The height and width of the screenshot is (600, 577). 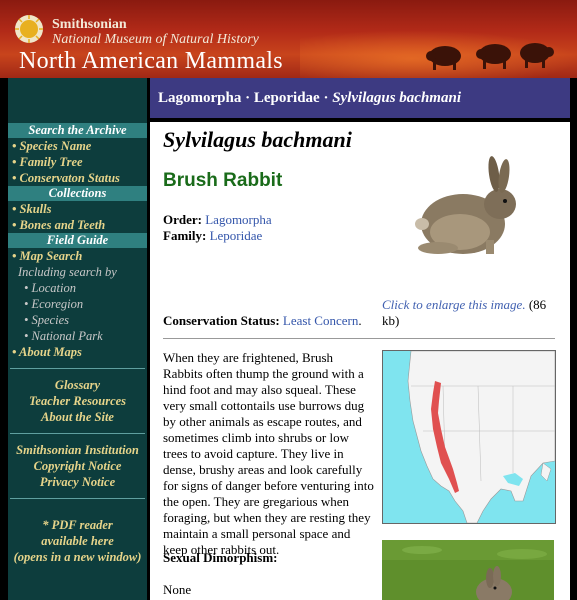 I want to click on smithsonian-sun-logo, so click(x=29, y=29).